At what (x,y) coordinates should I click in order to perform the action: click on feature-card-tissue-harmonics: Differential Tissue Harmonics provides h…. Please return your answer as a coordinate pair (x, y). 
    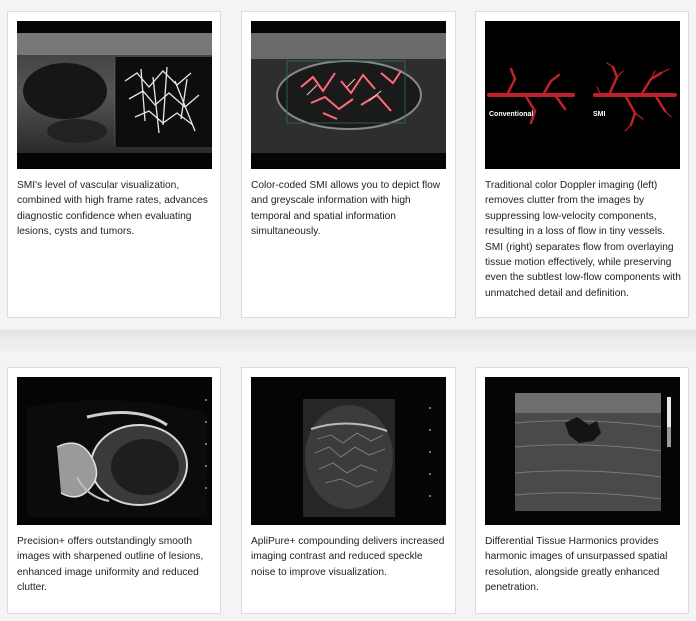
    Looking at the image, I should click on (582, 490).